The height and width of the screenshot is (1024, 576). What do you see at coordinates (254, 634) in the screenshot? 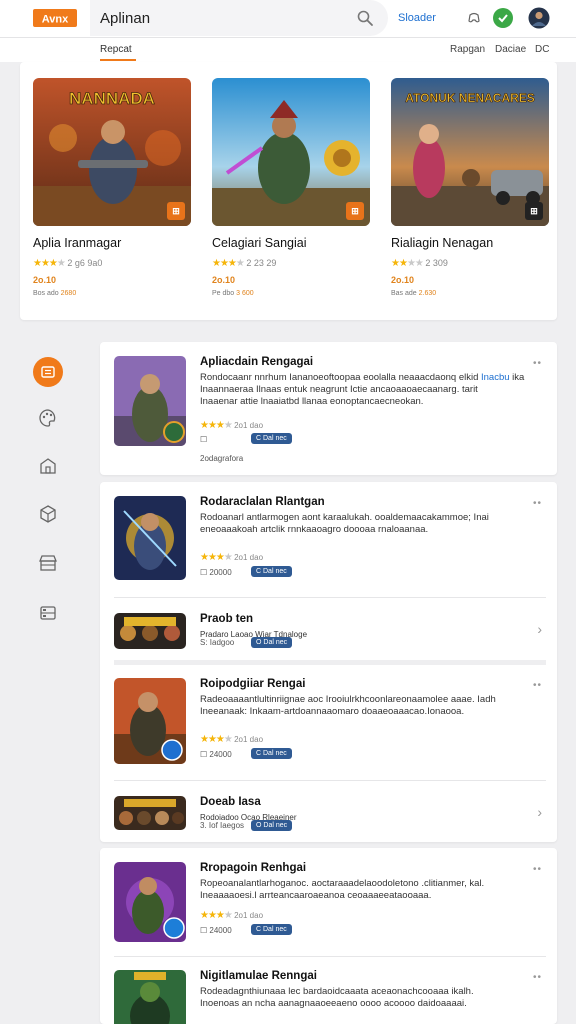
I see `item-description: Pradaro Laoao Wiar Tdnaloge` at bounding box center [254, 634].